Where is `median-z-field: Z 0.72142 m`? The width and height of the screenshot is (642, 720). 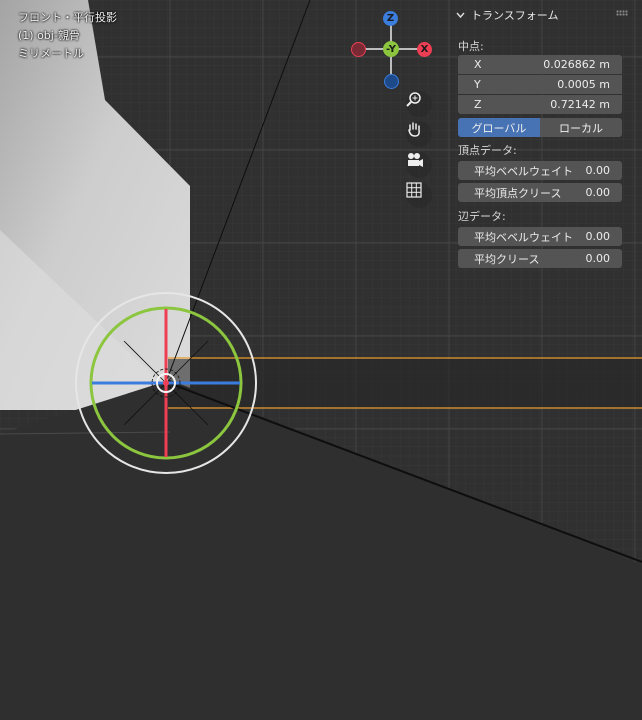
median-z-field: Z 0.72142 m is located at coordinates (540, 104).